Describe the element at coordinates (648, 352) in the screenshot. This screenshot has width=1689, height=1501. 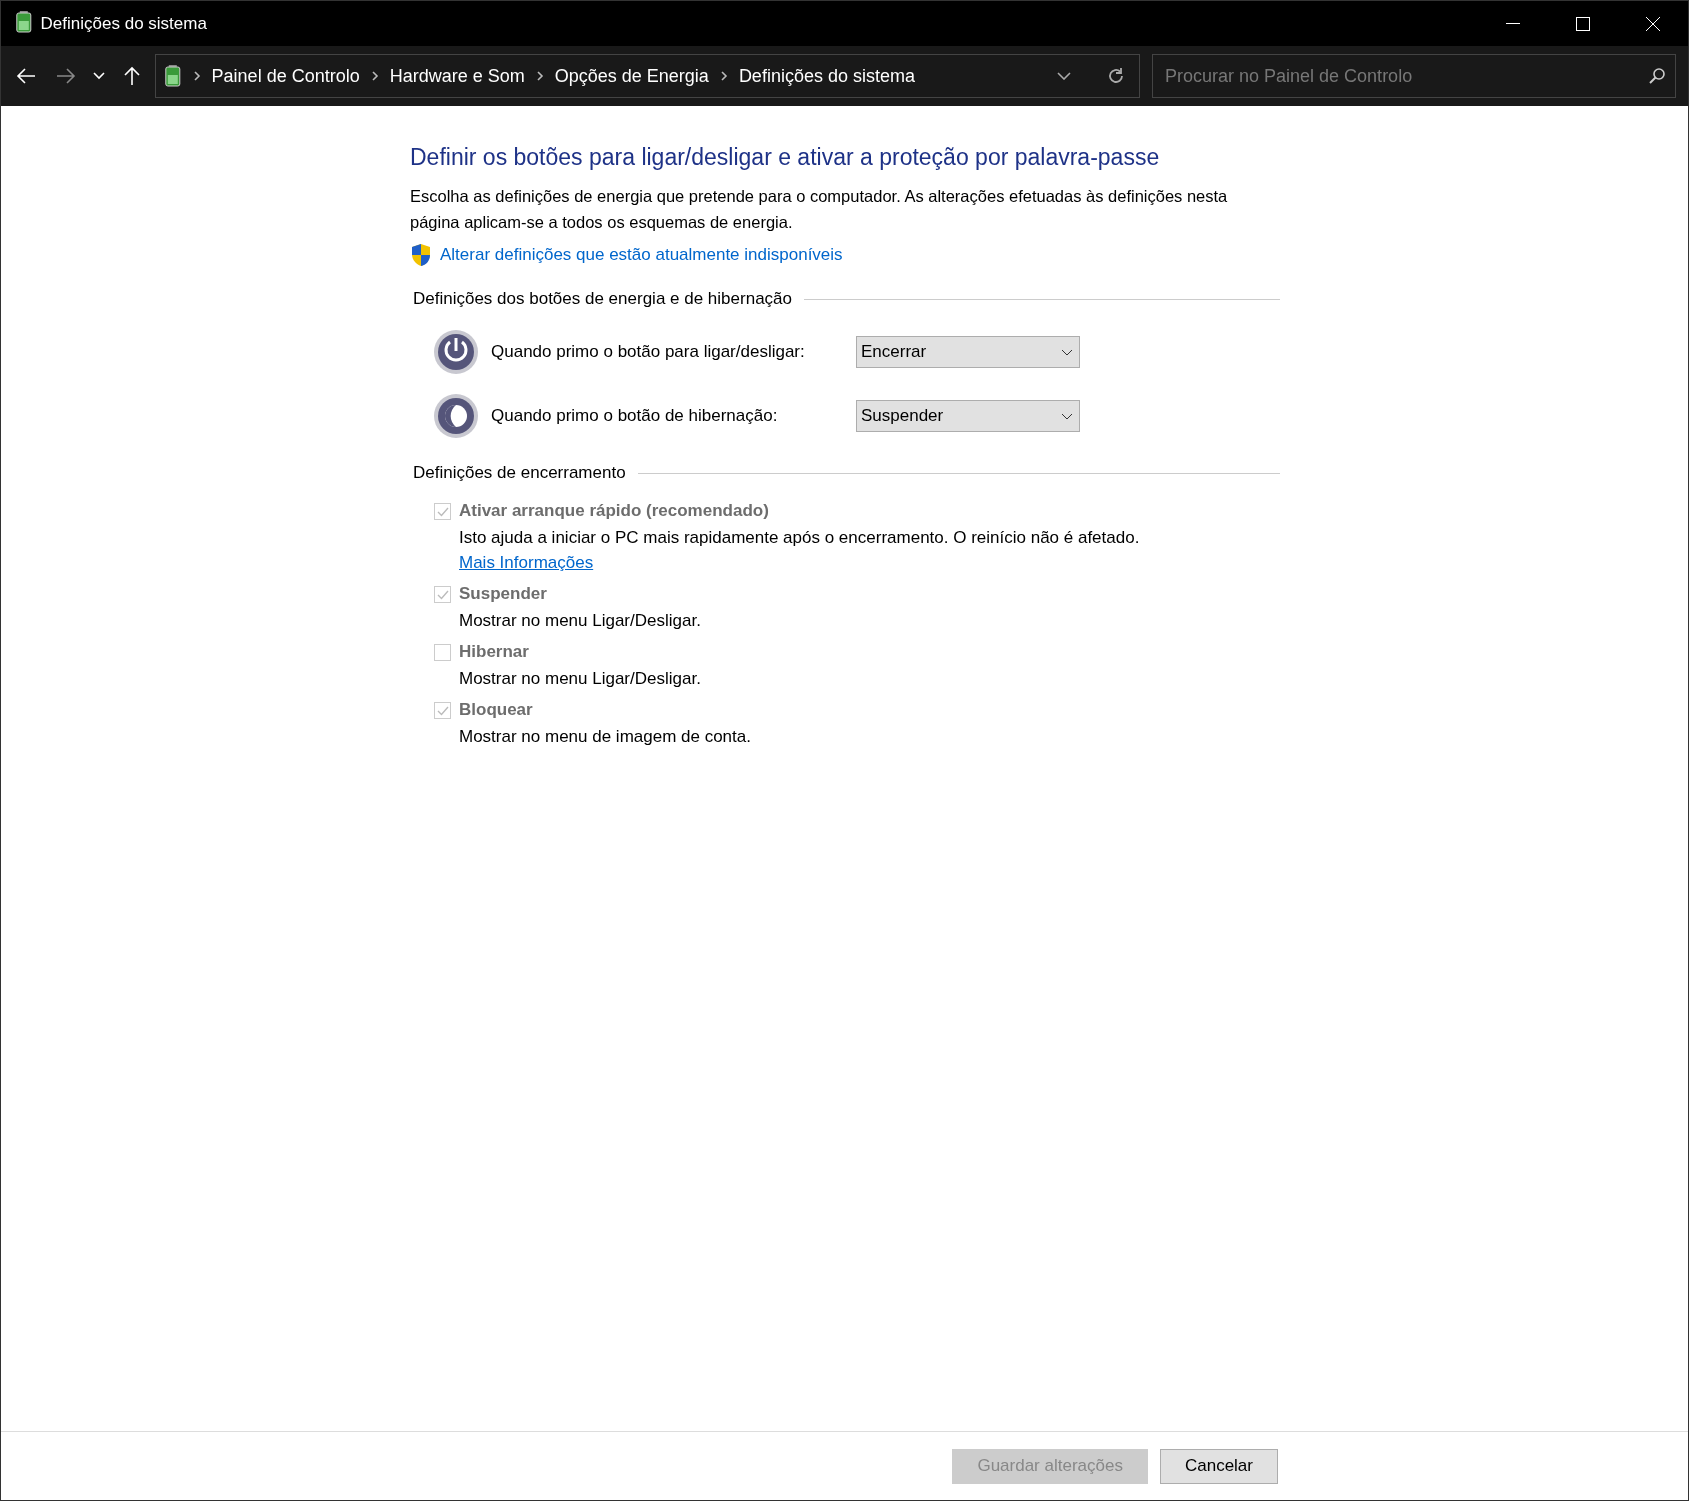
I see `setting-label: Quando primo o botão para ligar/desligar:` at that location.